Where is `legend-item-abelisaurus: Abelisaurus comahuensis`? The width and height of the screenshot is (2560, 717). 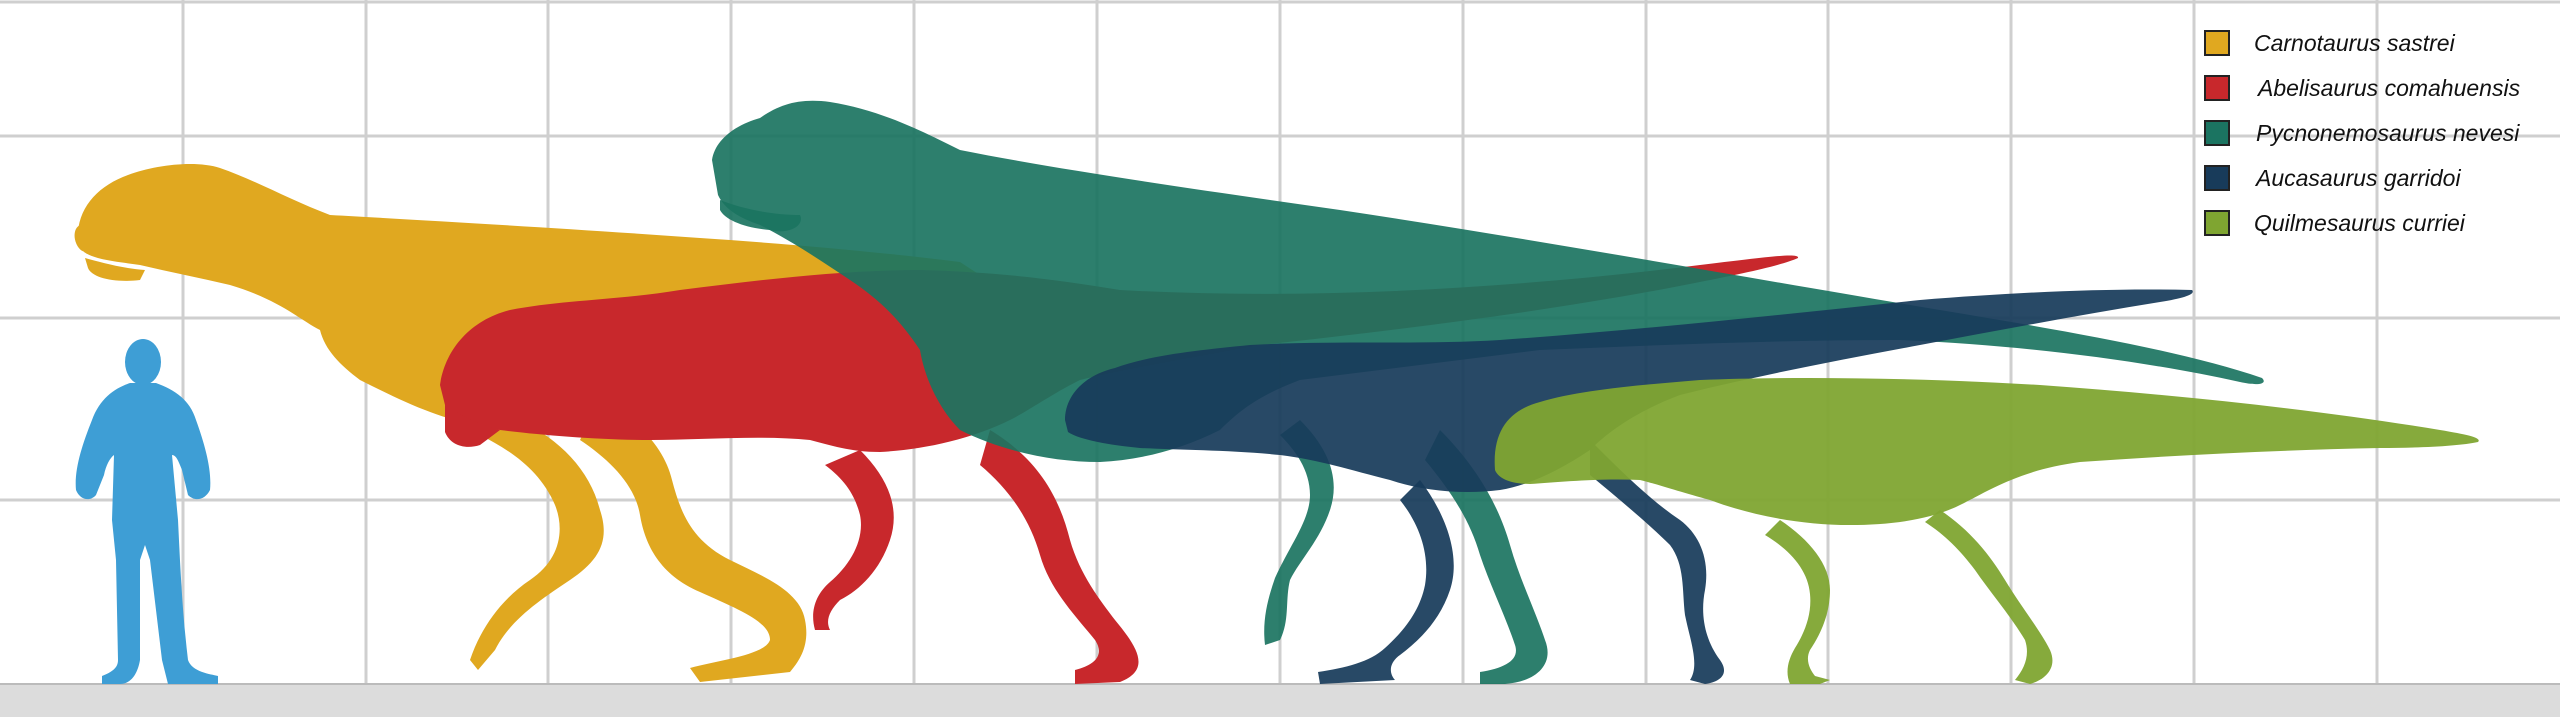 legend-item-abelisaurus: Abelisaurus comahuensis is located at coordinates (2364, 89).